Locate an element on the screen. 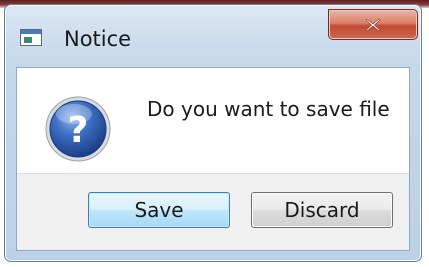  close-button is located at coordinates (373, 24).